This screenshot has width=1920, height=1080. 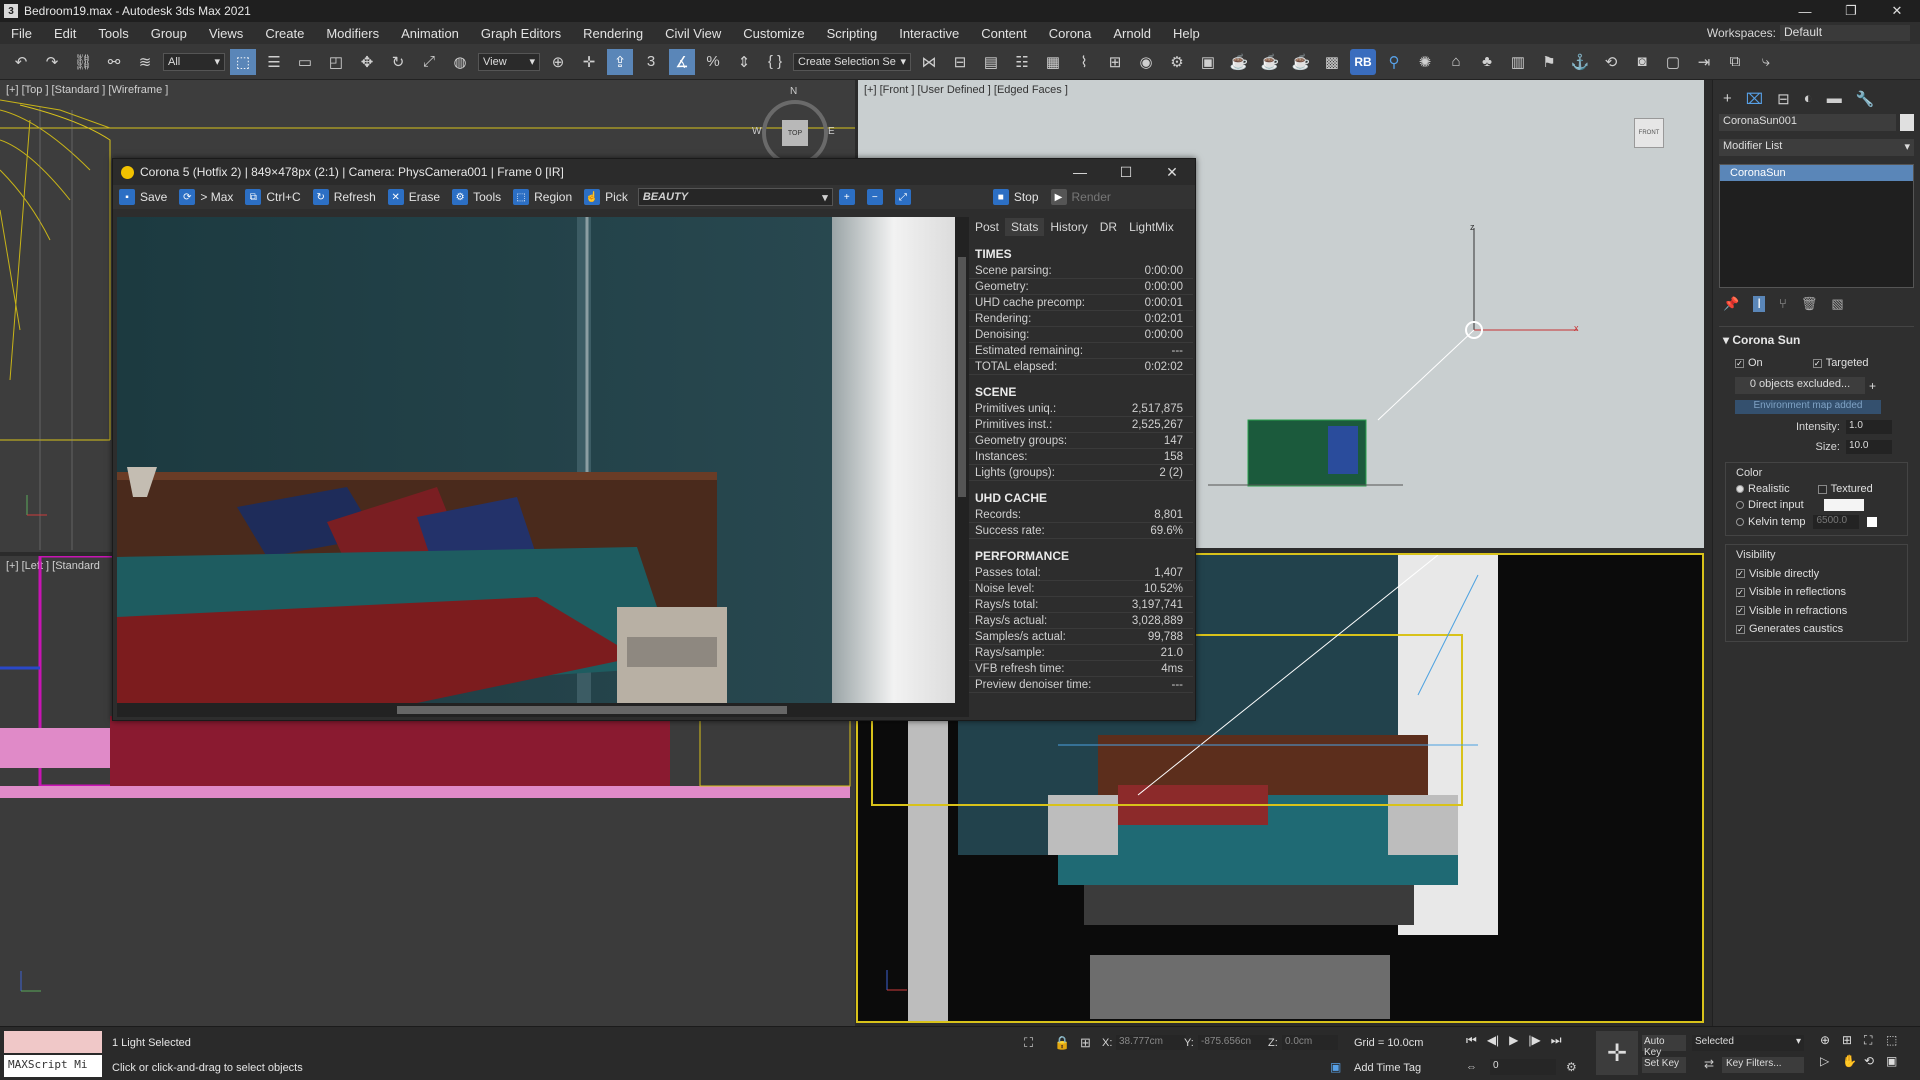 I want to click on menu-modifiers: Modifiers, so click(x=352, y=33).